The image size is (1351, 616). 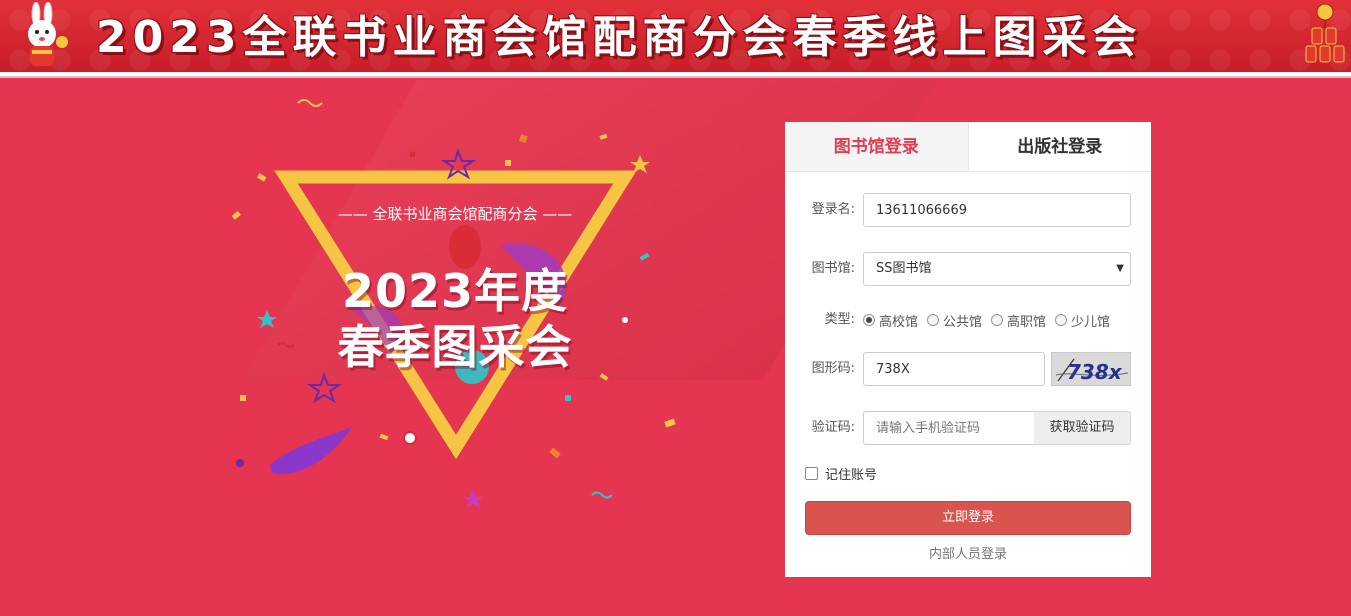 I want to click on captcha-image: 738x, so click(x=1091, y=369).